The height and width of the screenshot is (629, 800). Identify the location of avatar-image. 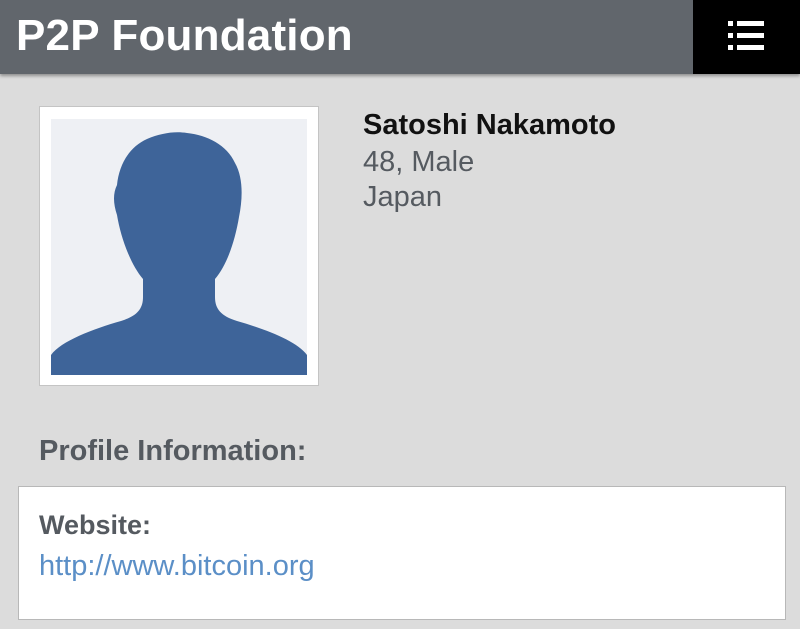
(179, 247).